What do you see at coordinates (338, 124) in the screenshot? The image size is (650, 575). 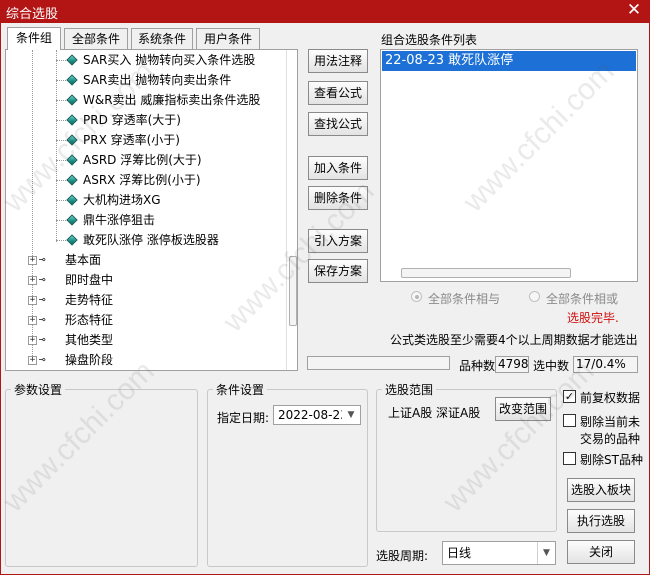 I see `find-formula-button: 查找公式` at bounding box center [338, 124].